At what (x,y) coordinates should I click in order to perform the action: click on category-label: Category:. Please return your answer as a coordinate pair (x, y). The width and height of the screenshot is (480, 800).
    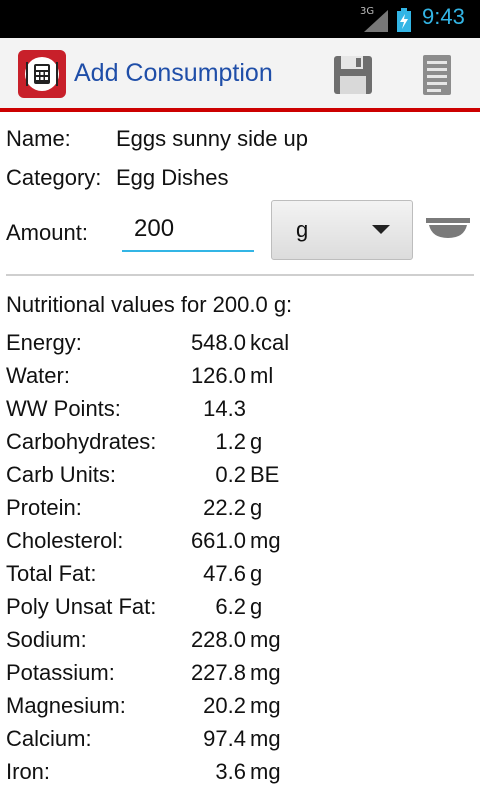
    Looking at the image, I should click on (54, 177).